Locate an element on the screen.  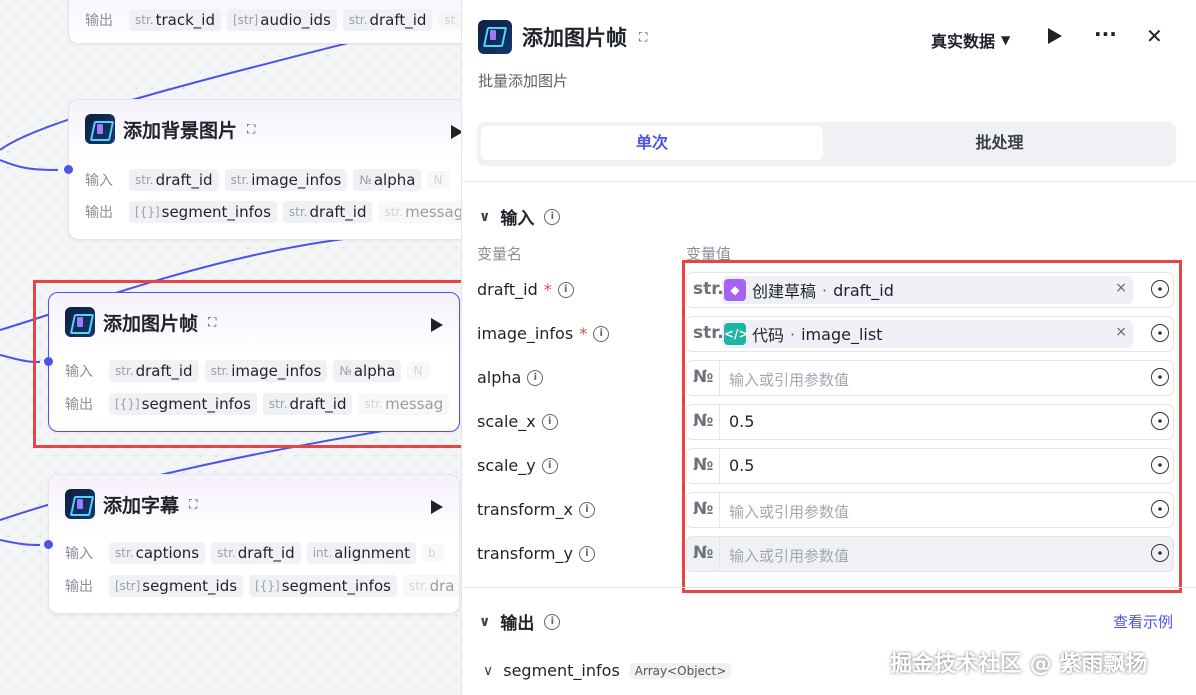
reference-chip: ◆ 创建草稿 · draft_id × is located at coordinates (927, 290).